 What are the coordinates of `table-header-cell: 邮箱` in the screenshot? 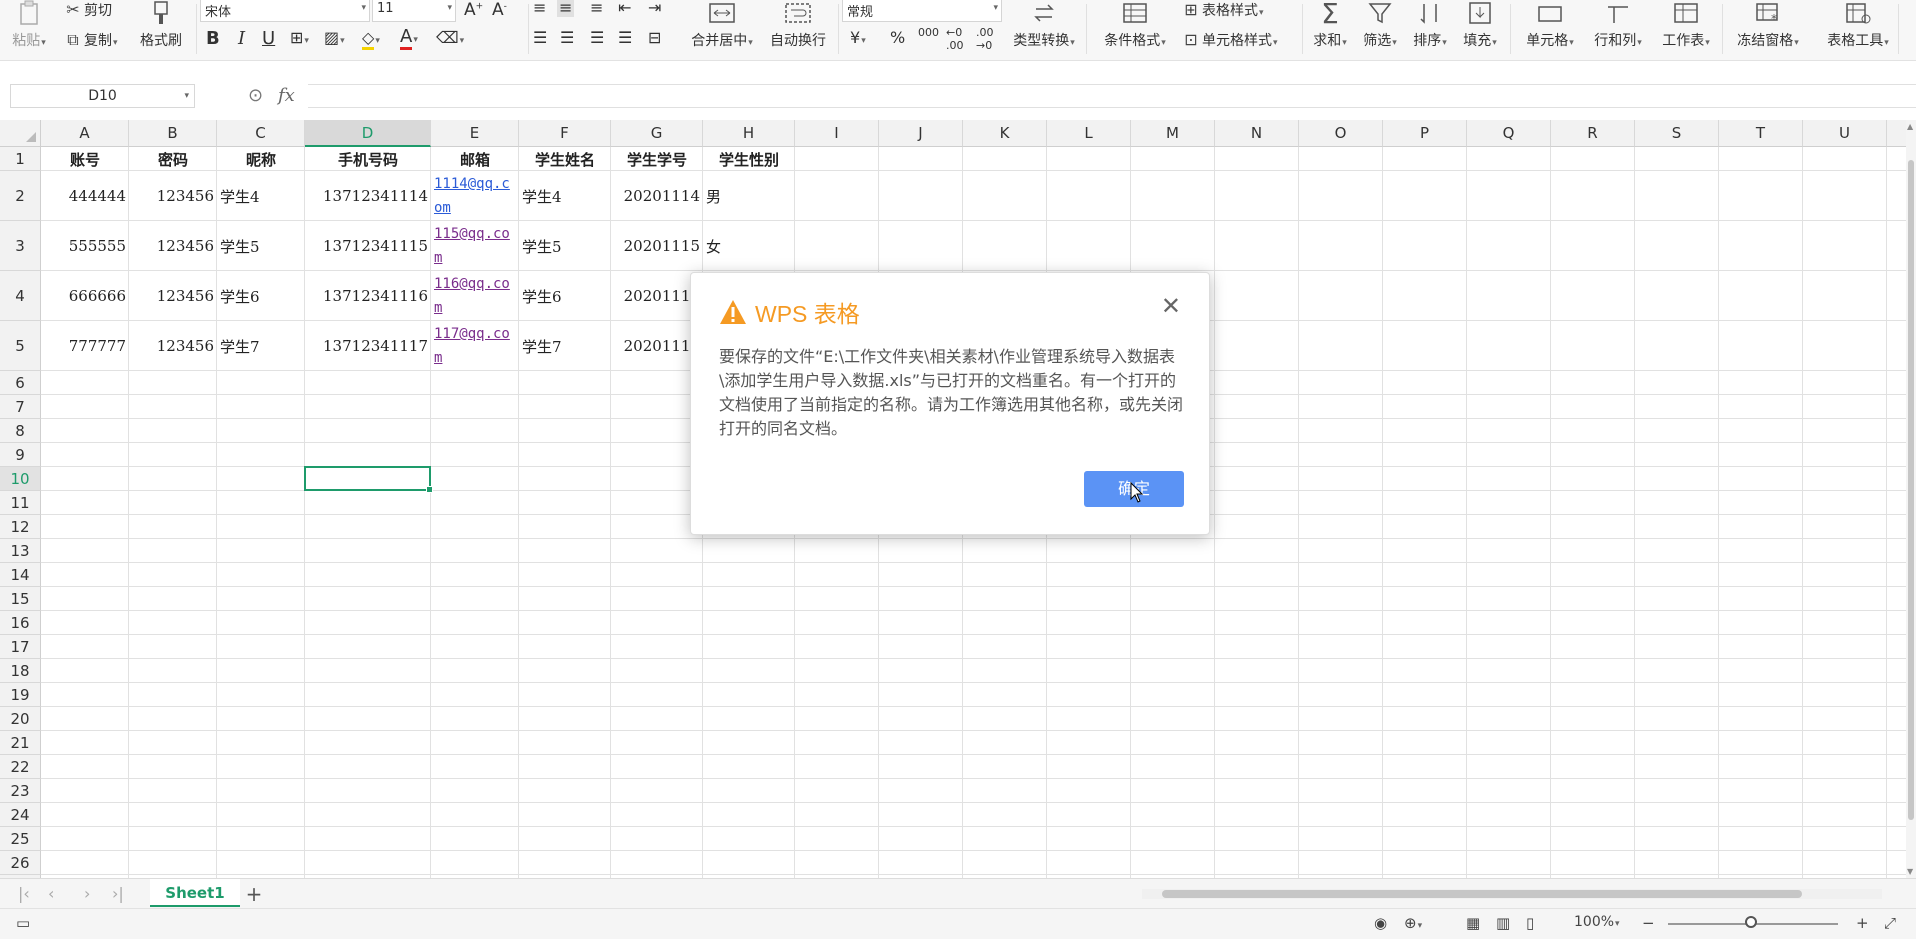 It's located at (475, 159).